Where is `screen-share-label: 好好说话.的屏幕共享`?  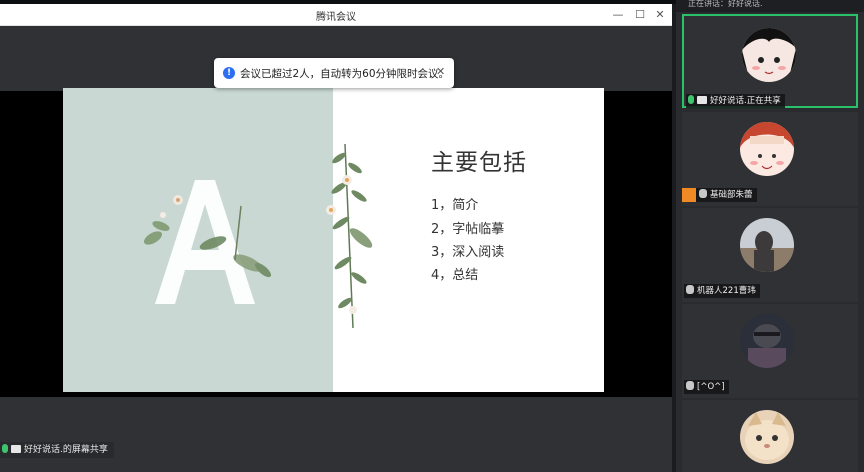 screen-share-label: 好好说话.的屏幕共享 is located at coordinates (57, 450).